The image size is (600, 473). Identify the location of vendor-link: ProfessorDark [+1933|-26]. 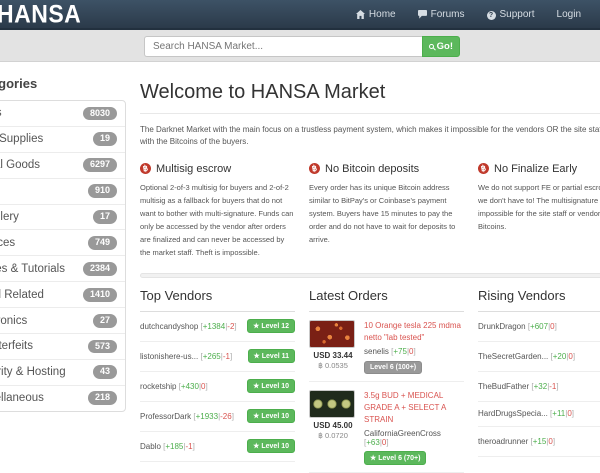
(187, 416).